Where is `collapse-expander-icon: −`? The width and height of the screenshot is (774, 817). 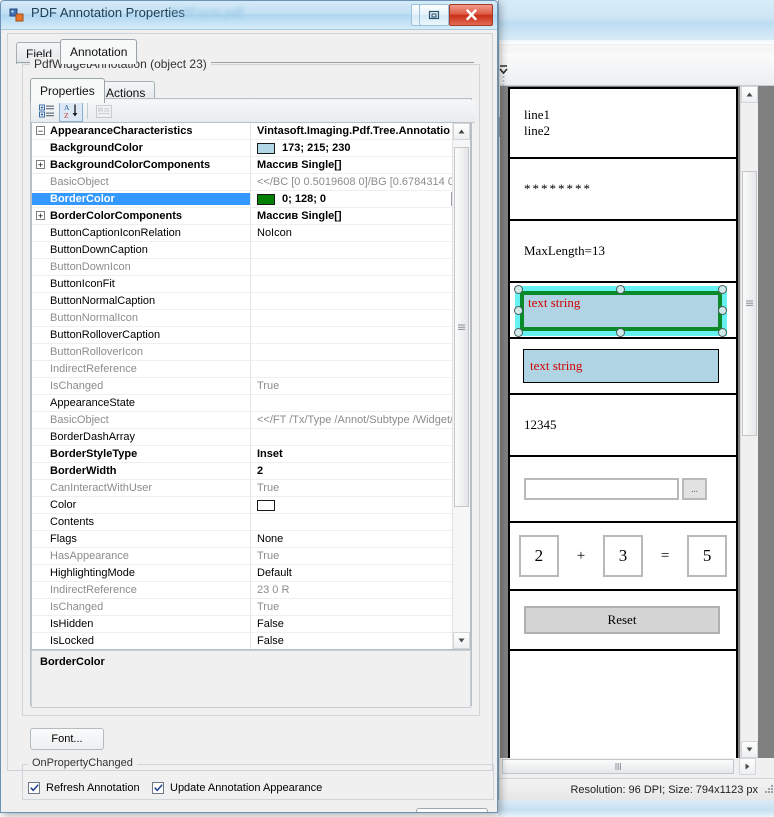 collapse-expander-icon: − is located at coordinates (40, 130).